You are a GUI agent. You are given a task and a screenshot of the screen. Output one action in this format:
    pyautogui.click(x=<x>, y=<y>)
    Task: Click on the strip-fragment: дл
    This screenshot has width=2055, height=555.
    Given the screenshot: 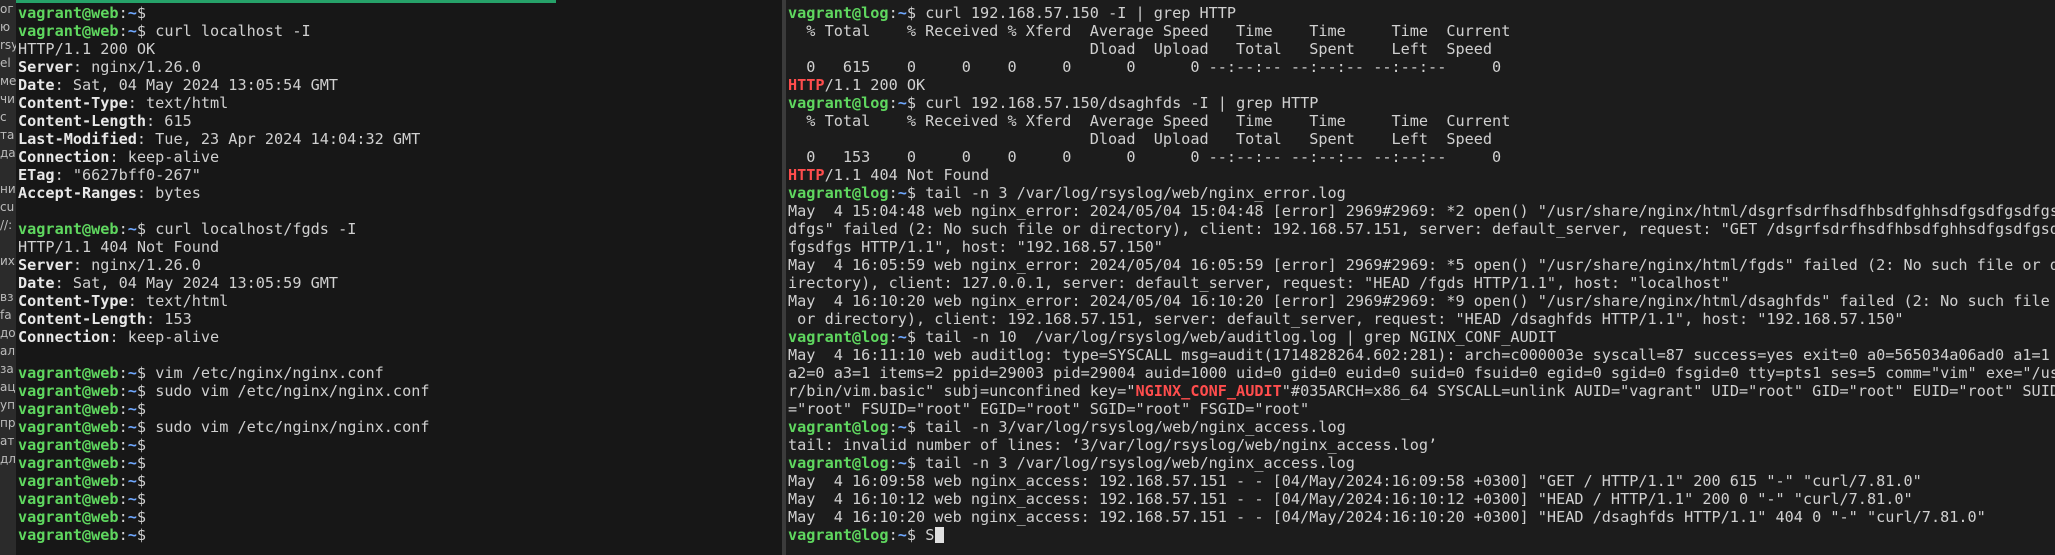 What is the action you would take?
    pyautogui.click(x=8, y=459)
    